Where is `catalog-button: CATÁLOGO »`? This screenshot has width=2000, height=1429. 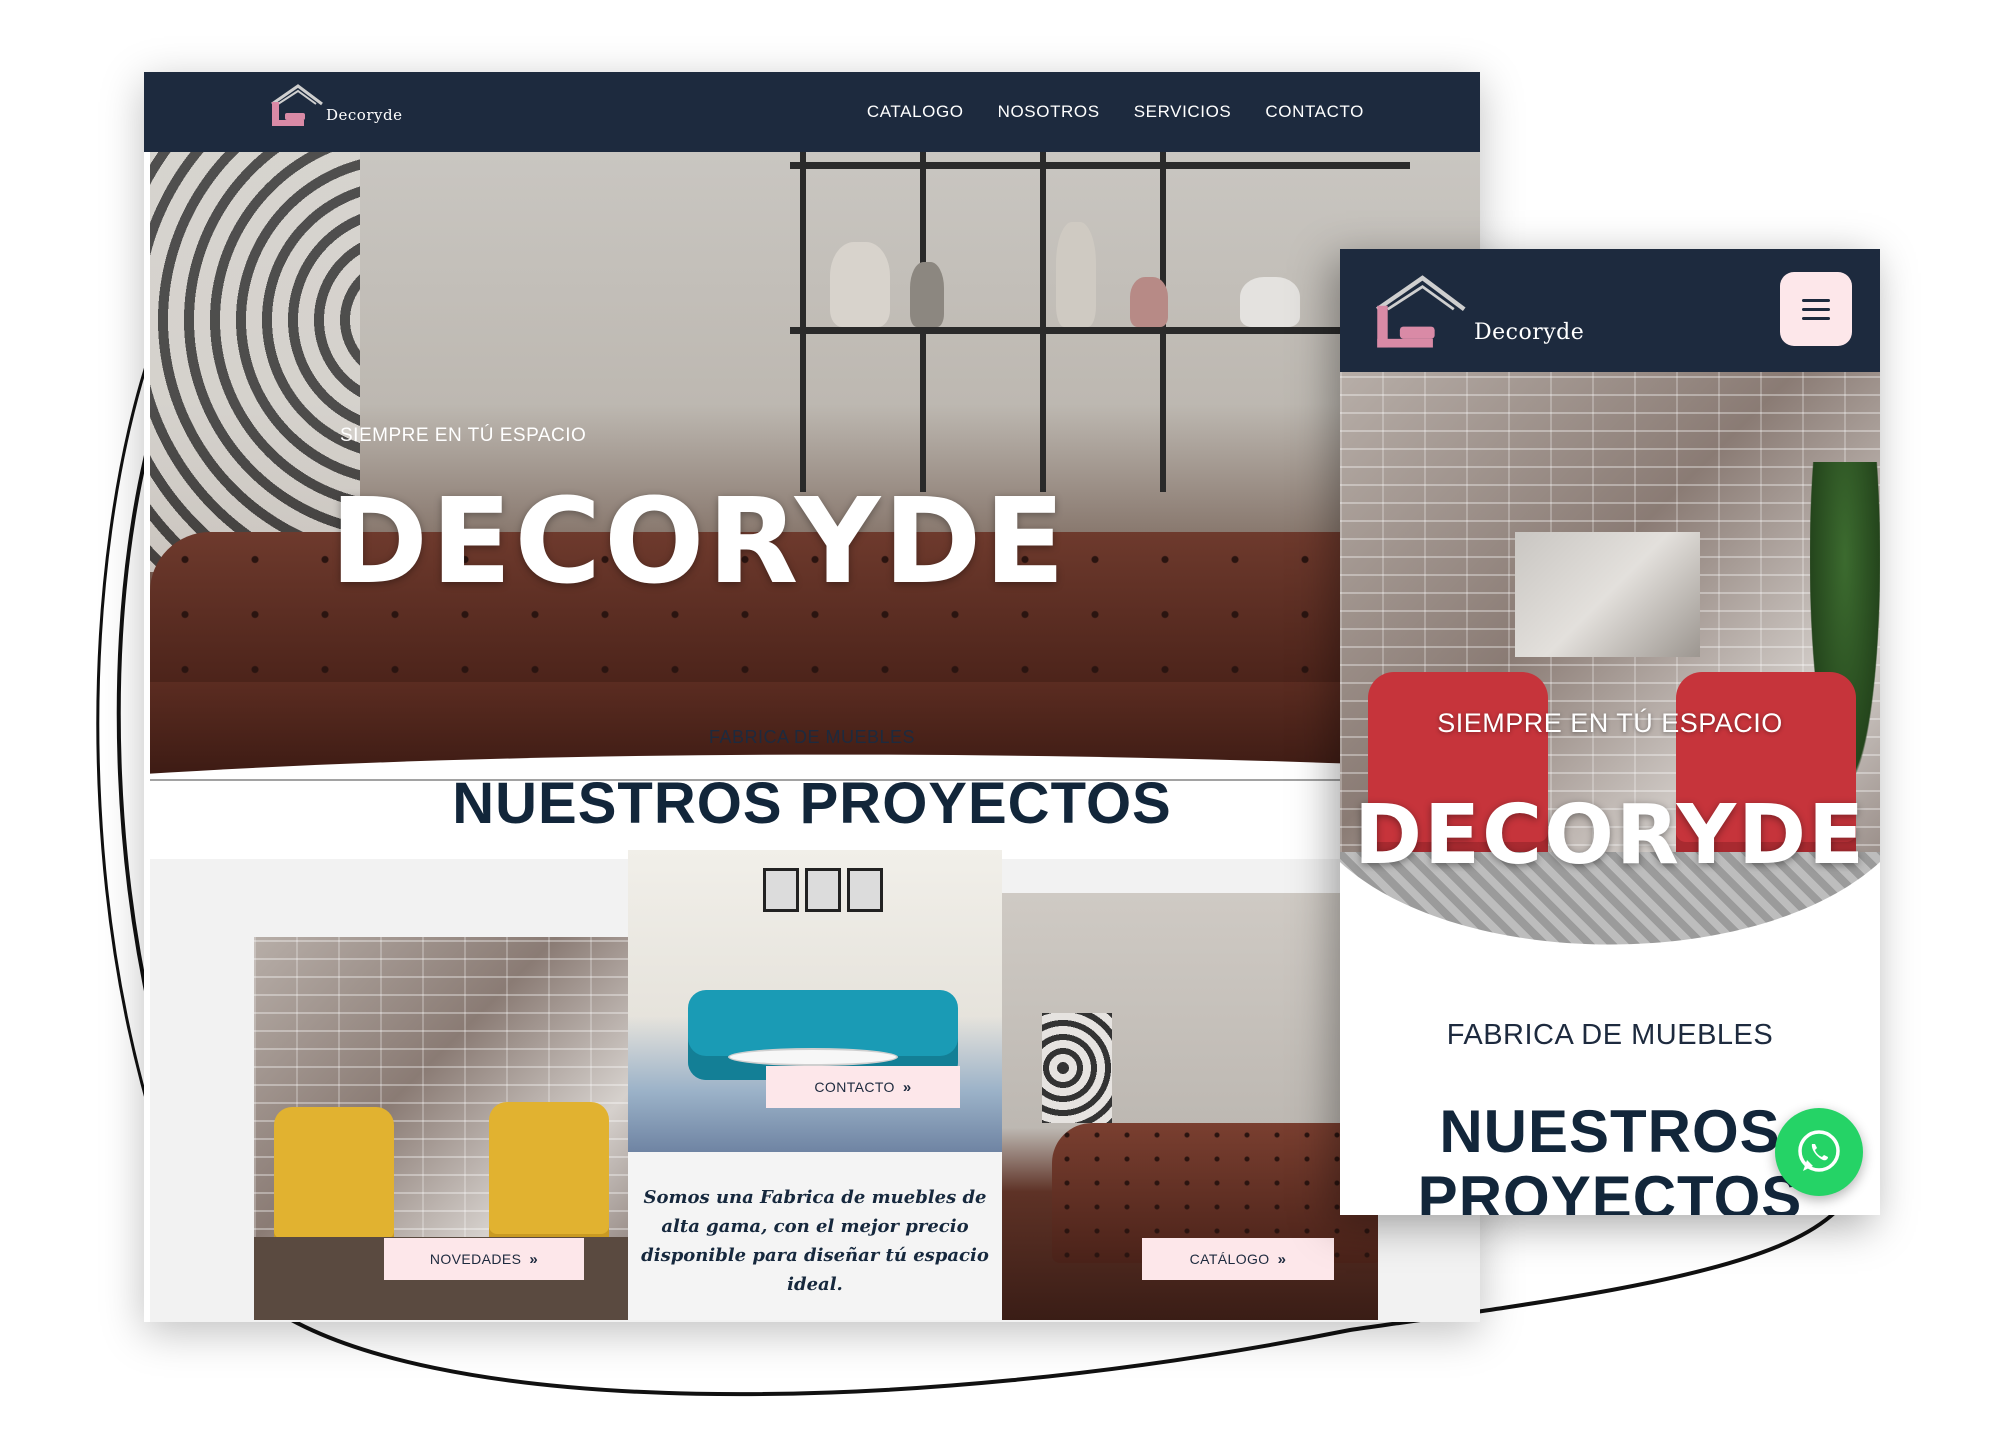 catalog-button: CATÁLOGO » is located at coordinates (1238, 1259).